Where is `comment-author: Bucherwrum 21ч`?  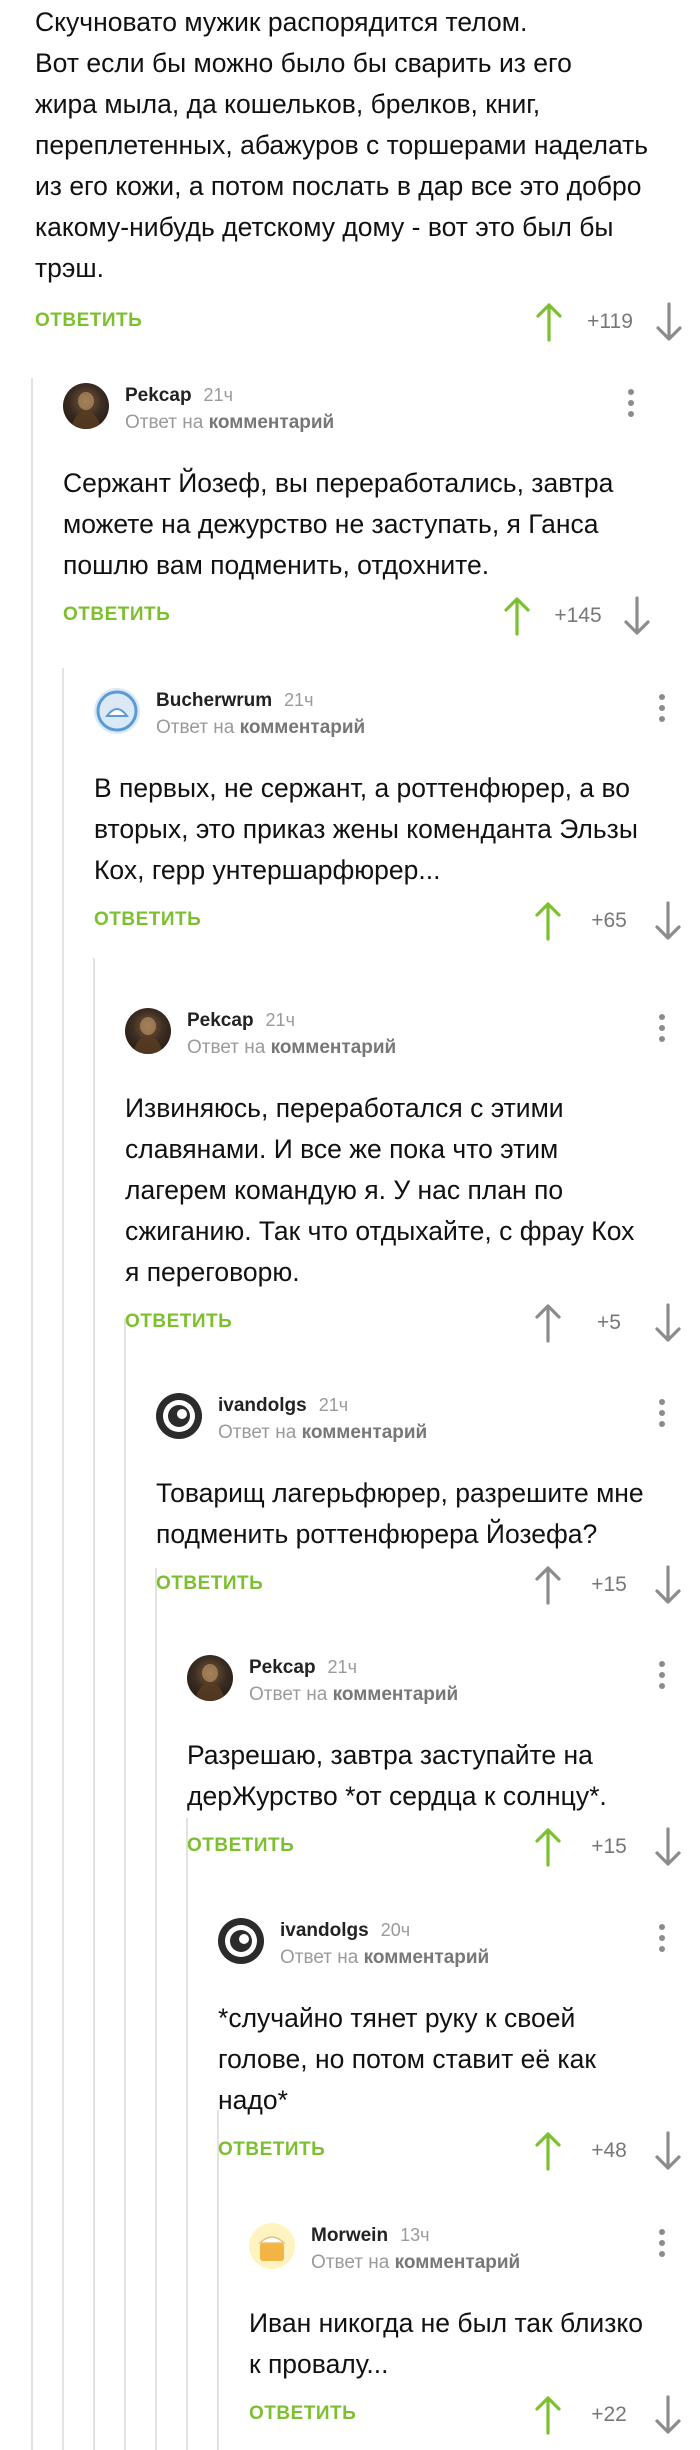 comment-author: Bucherwrum 21ч is located at coordinates (235, 700).